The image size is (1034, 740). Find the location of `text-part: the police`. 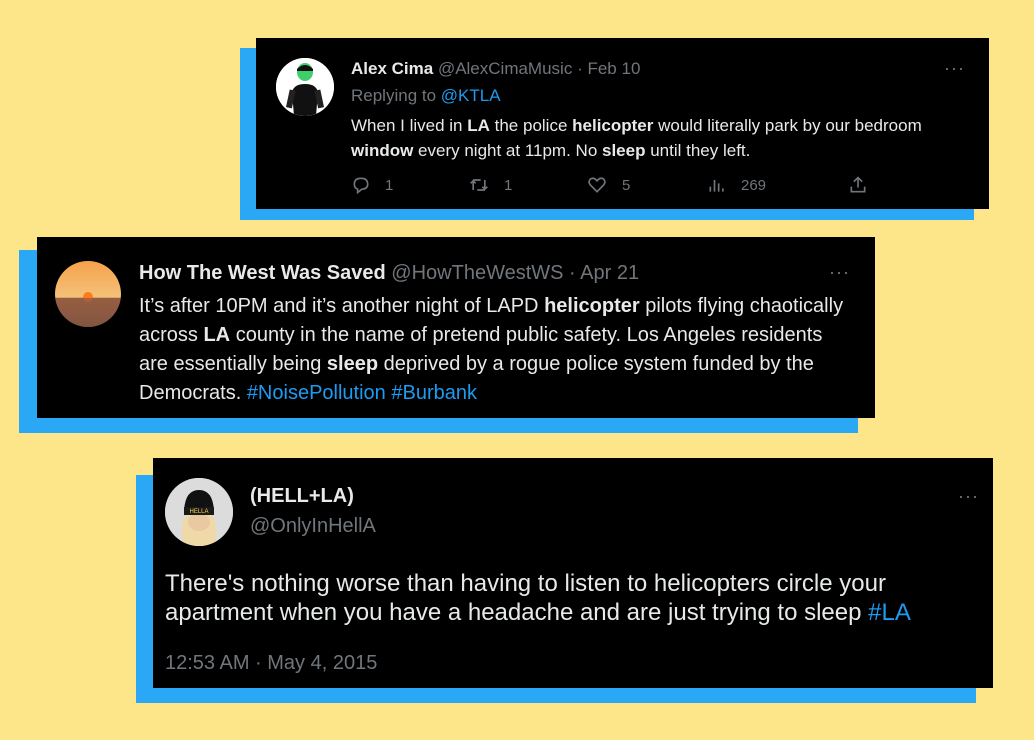

text-part: the police is located at coordinates (531, 125).